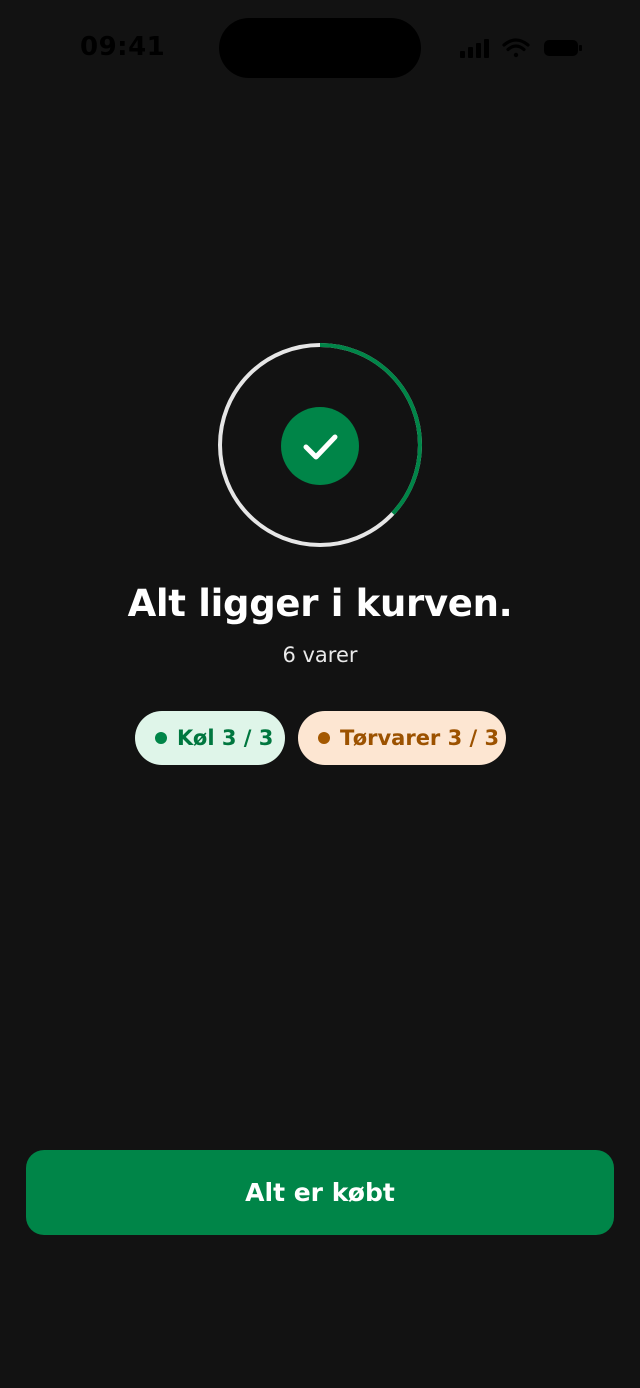 The image size is (640, 1388). I want to click on battery-icon, so click(563, 48).